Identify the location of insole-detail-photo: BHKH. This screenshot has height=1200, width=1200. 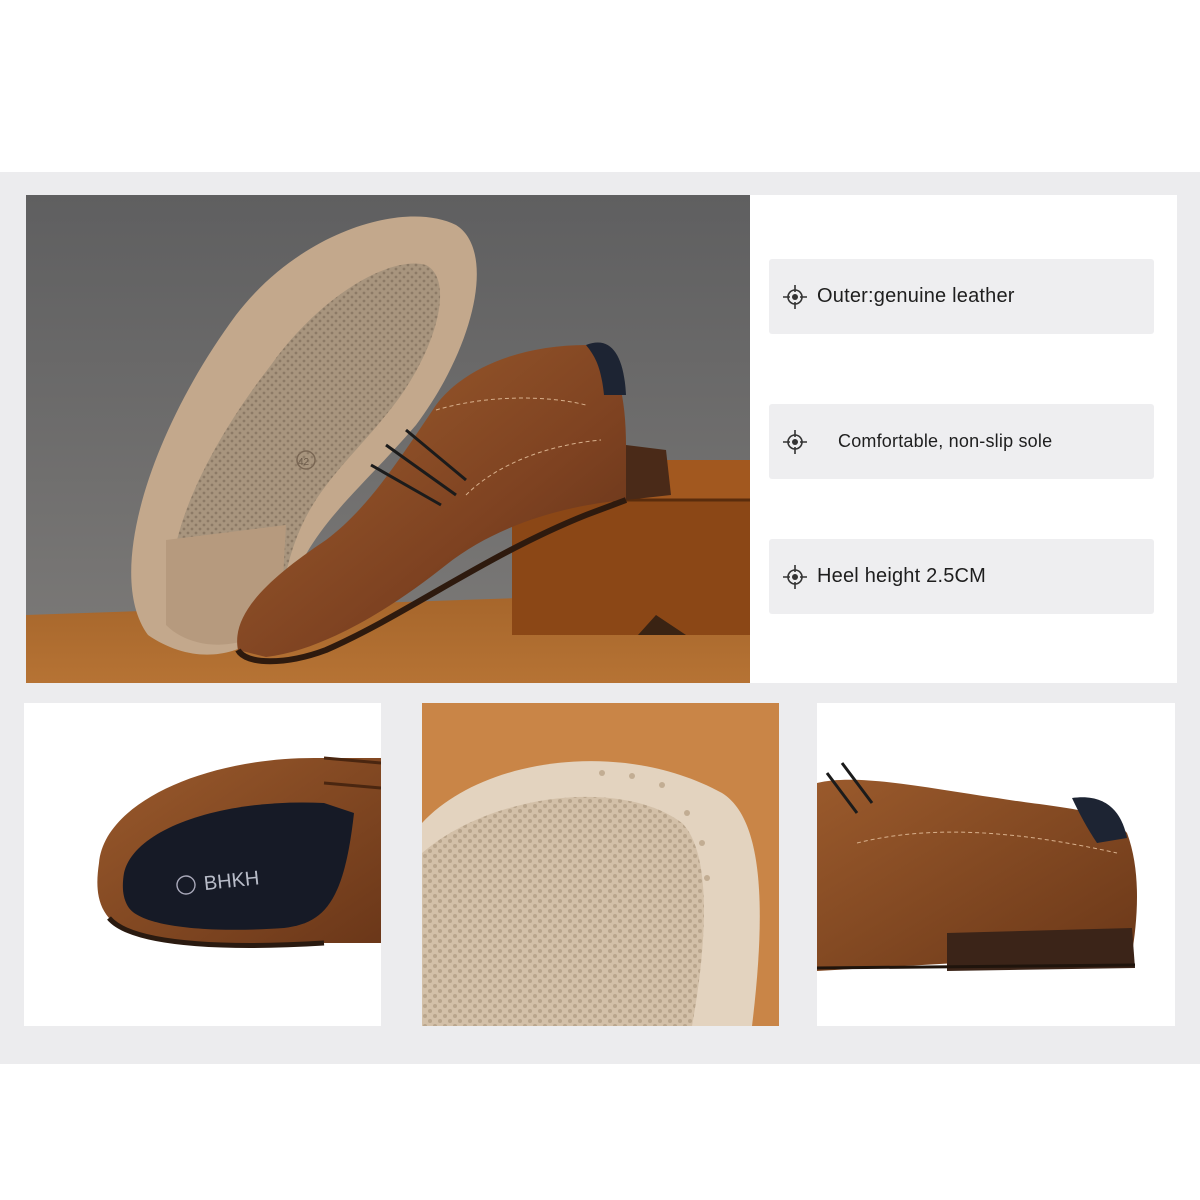
(202, 864).